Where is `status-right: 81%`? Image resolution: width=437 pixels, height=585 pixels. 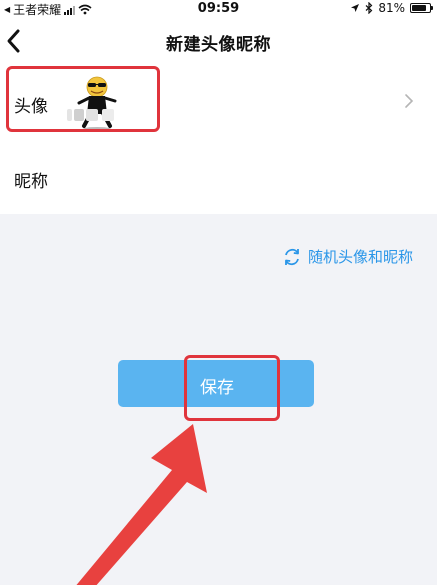
status-right: 81% is located at coordinates (391, 8).